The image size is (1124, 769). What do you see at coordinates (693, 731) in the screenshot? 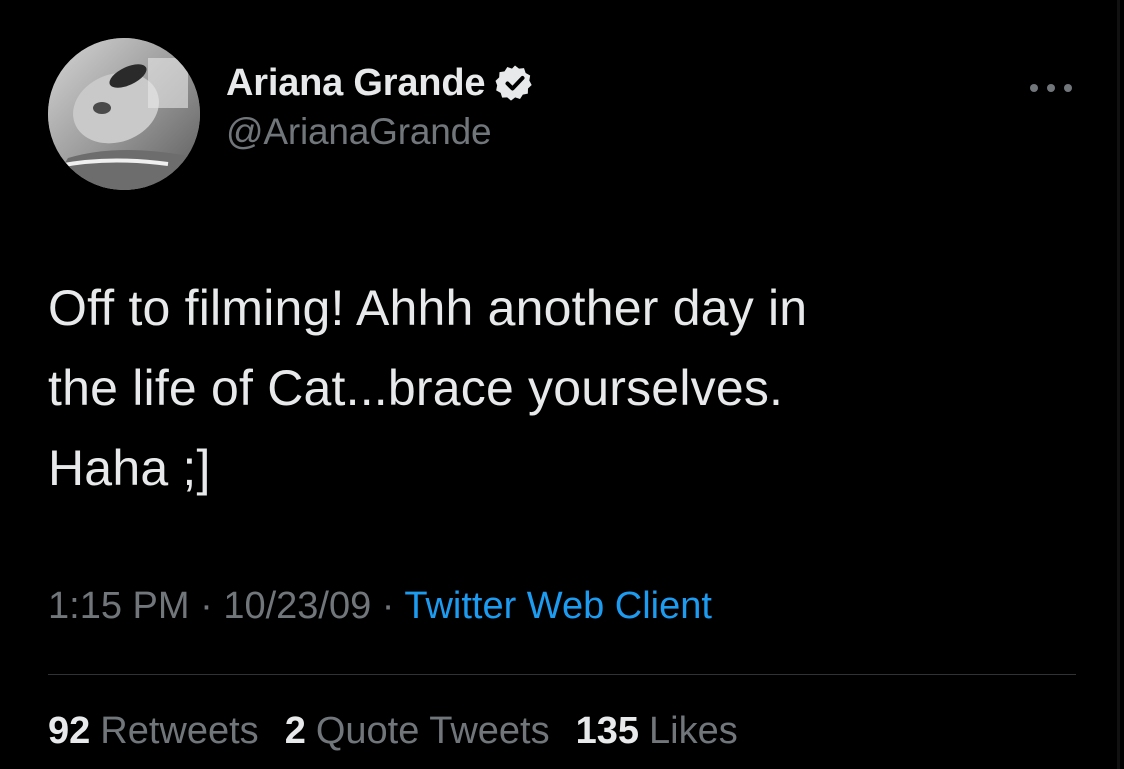
I see `likes-label: Likes` at bounding box center [693, 731].